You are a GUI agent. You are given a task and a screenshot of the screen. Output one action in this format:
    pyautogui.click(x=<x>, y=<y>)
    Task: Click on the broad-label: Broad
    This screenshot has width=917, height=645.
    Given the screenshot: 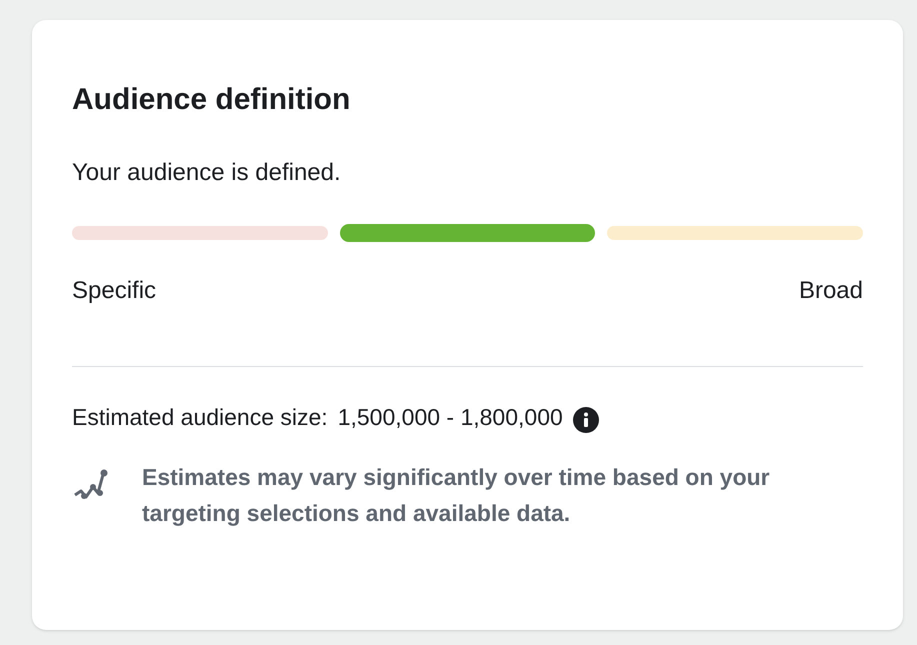 What is the action you would take?
    pyautogui.click(x=830, y=291)
    